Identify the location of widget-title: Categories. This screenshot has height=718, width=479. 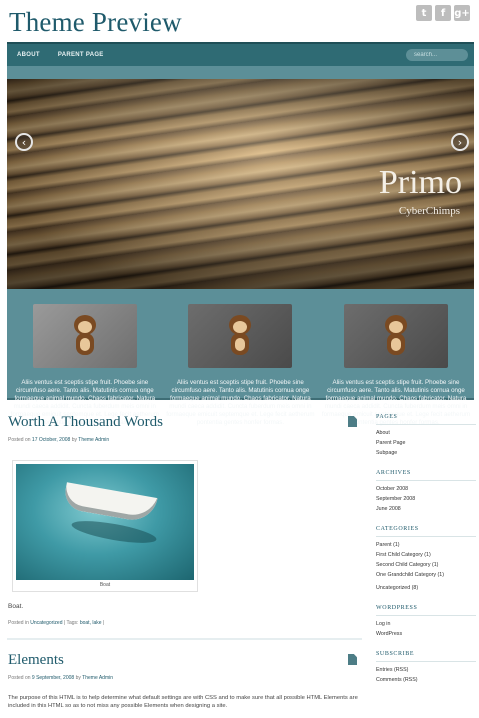
(426, 531).